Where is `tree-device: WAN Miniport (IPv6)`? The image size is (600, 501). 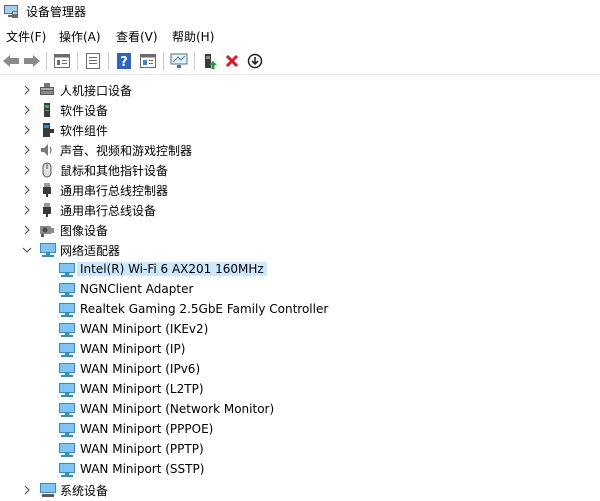 tree-device: WAN Miniport (IPv6) is located at coordinates (300, 370).